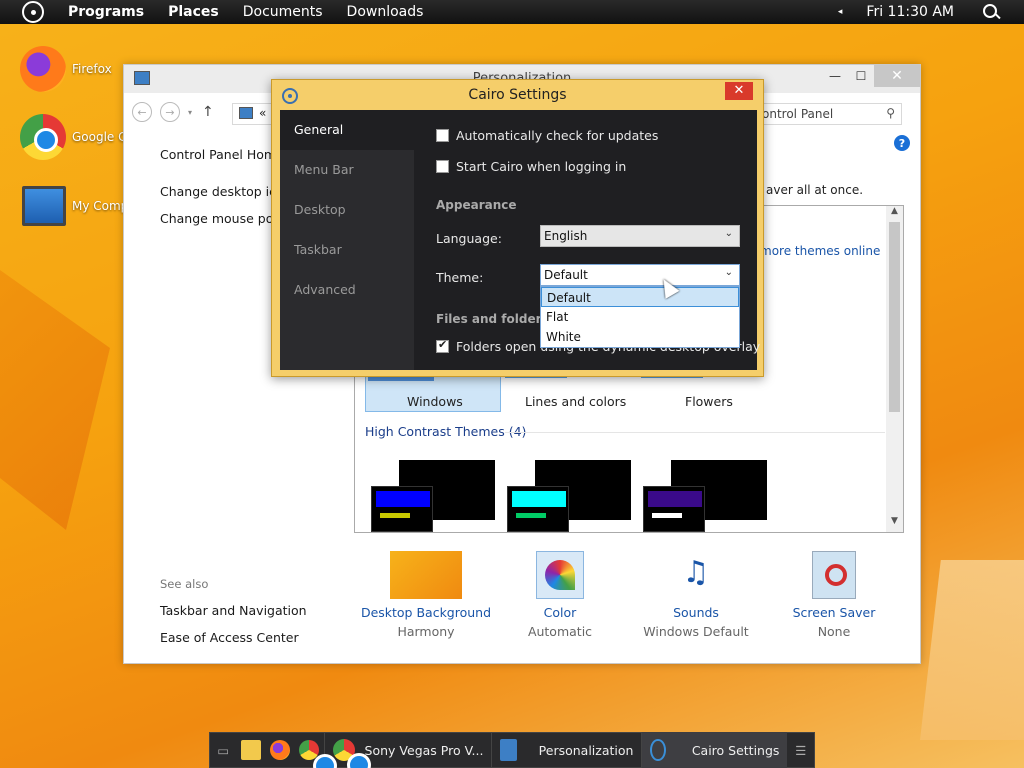 The image size is (1024, 768). What do you see at coordinates (566, 236) in the screenshot?
I see `language-value: English` at bounding box center [566, 236].